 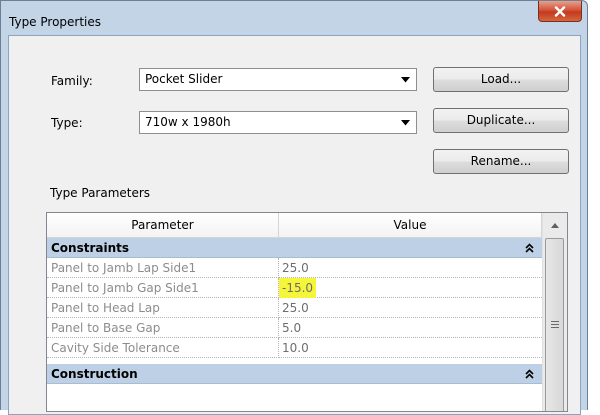 What do you see at coordinates (163, 308) in the screenshot?
I see `parameter-cell: Panel to Head Lap` at bounding box center [163, 308].